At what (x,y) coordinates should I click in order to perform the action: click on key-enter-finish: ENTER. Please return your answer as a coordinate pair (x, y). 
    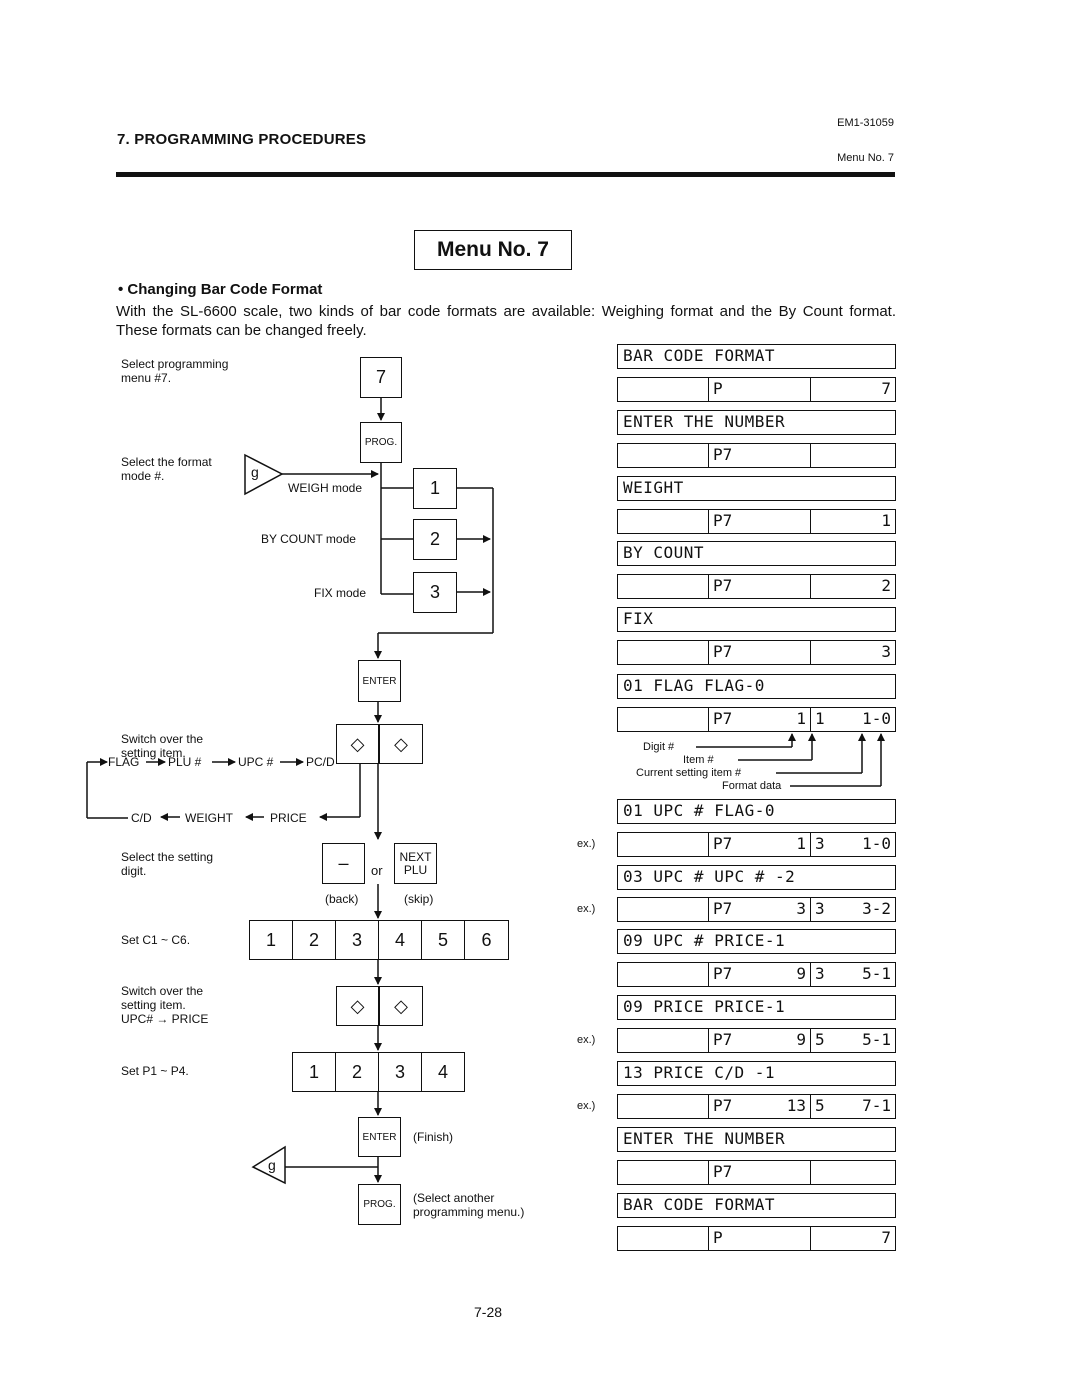
    Looking at the image, I should click on (379, 1137).